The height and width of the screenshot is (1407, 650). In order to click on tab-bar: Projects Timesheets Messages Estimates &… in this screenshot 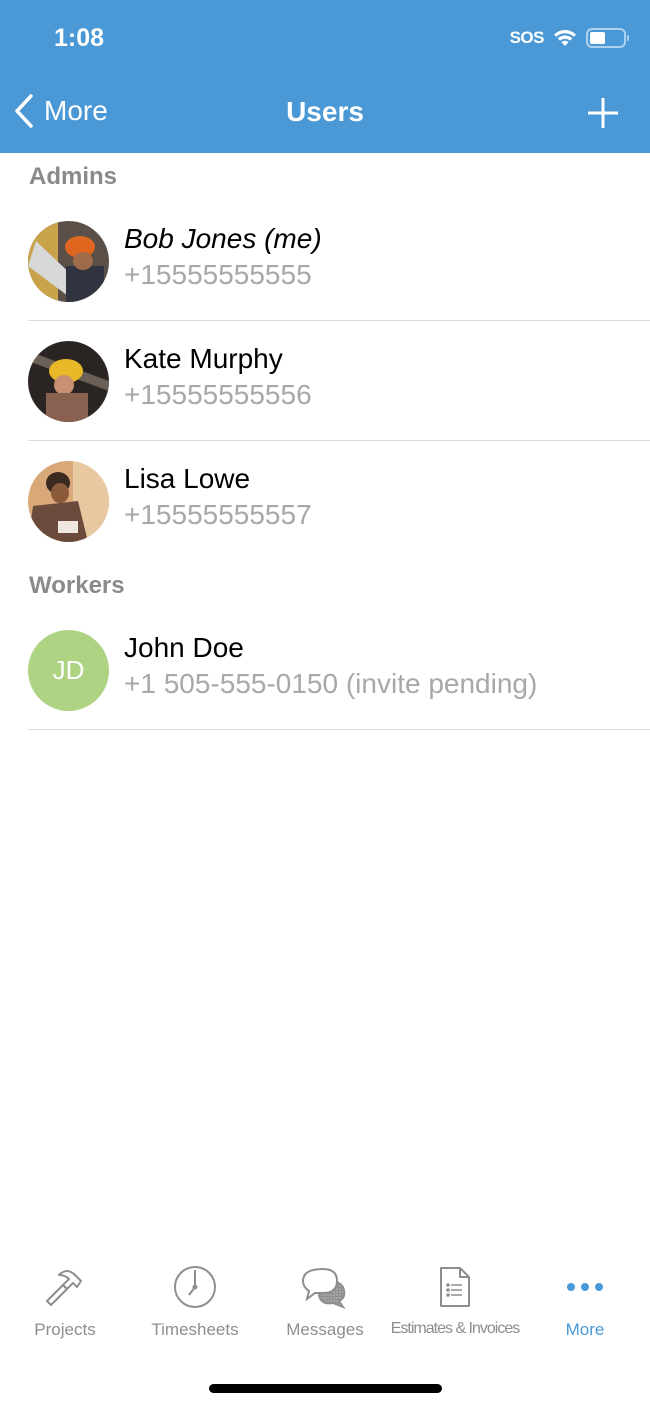, I will do `click(325, 1307)`.